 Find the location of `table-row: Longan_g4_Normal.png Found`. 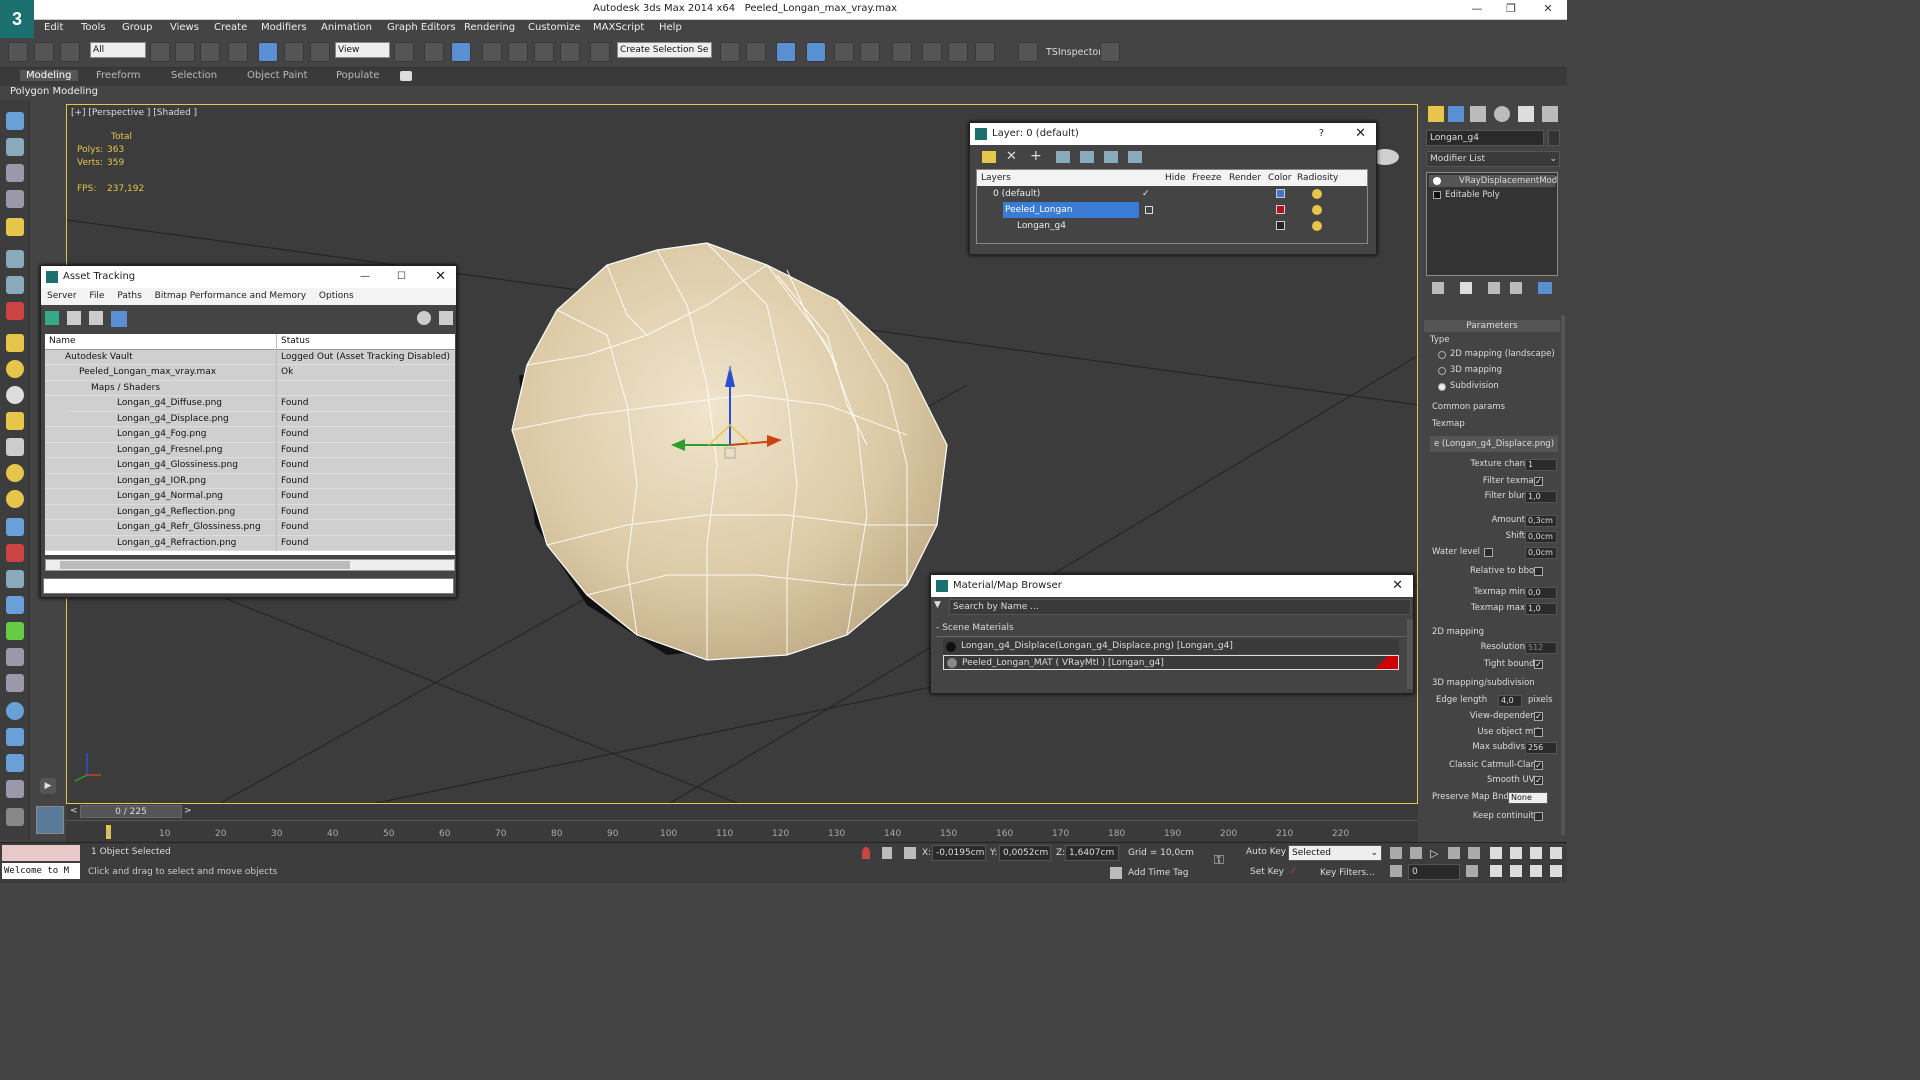

table-row: Longan_g4_Normal.png Found is located at coordinates (250, 497).